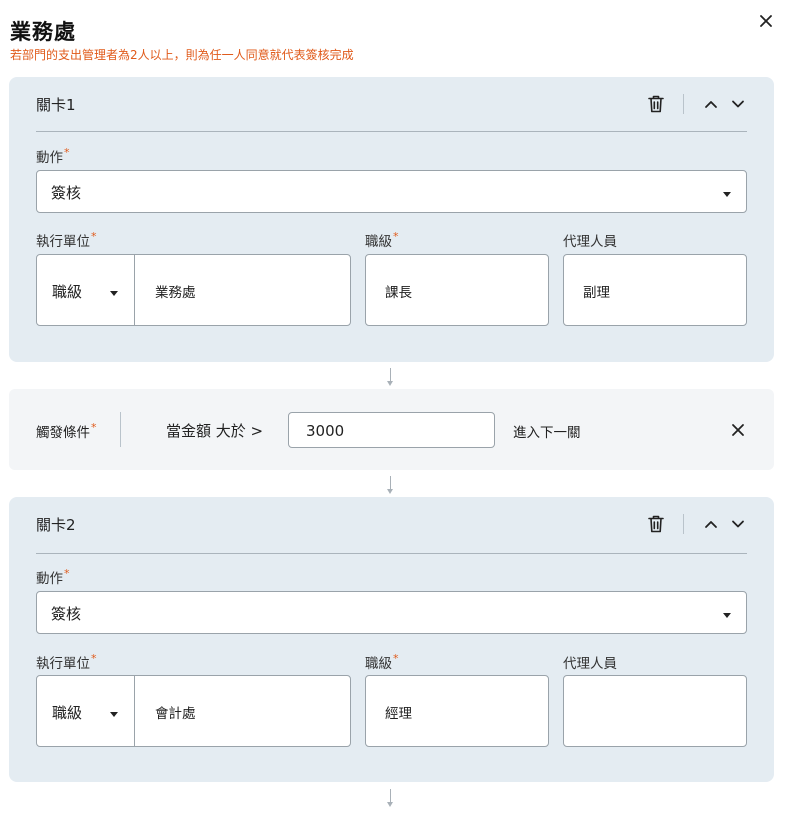 The width and height of the screenshot is (787, 819). I want to click on unit-name-value: 業務處, so click(175, 293).